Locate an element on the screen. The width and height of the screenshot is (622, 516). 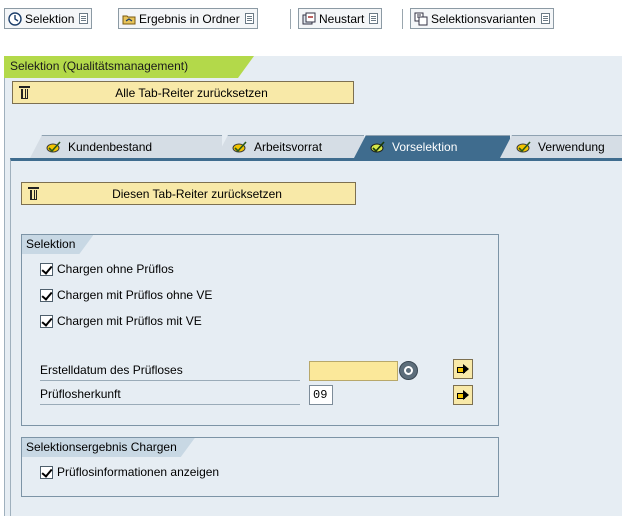
selektionsvarianten-button-label: Selektionsvarianten is located at coordinates (483, 18).